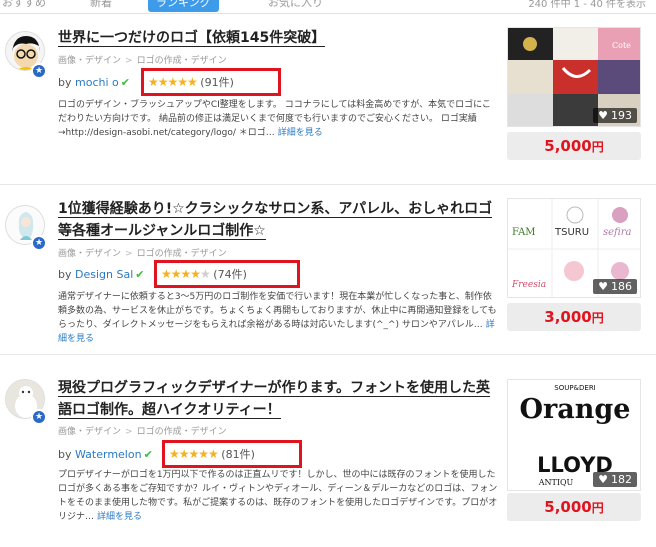  I want to click on review-count: (74件), so click(230, 274).